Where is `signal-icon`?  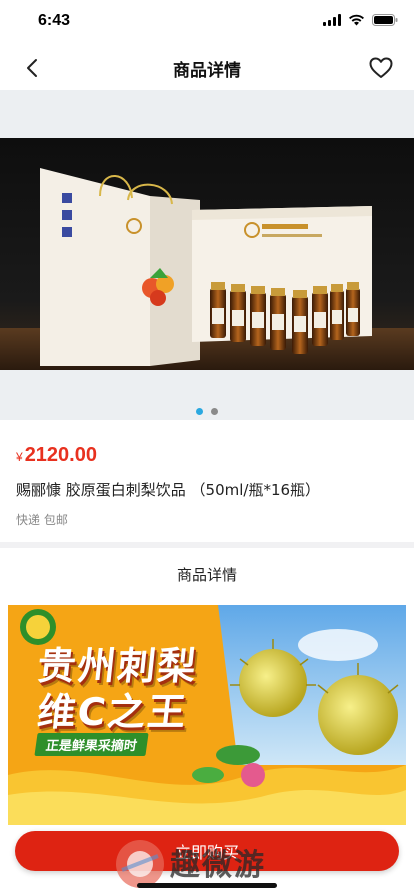 signal-icon is located at coordinates (332, 20).